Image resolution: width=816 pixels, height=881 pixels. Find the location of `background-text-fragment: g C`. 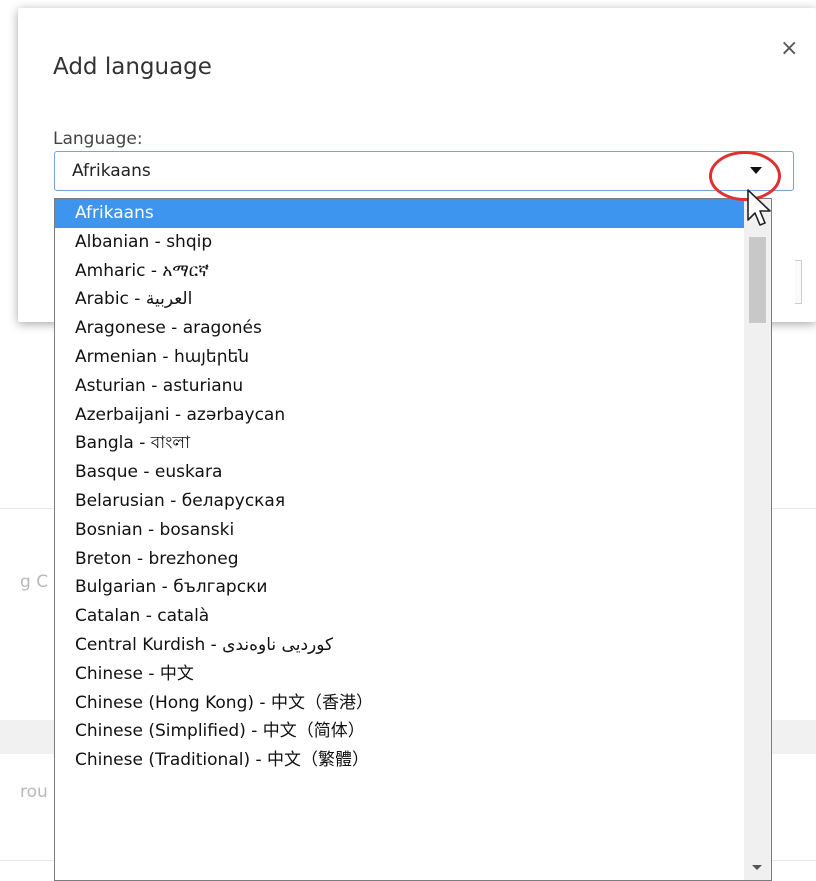

background-text-fragment: g C is located at coordinates (34, 582).